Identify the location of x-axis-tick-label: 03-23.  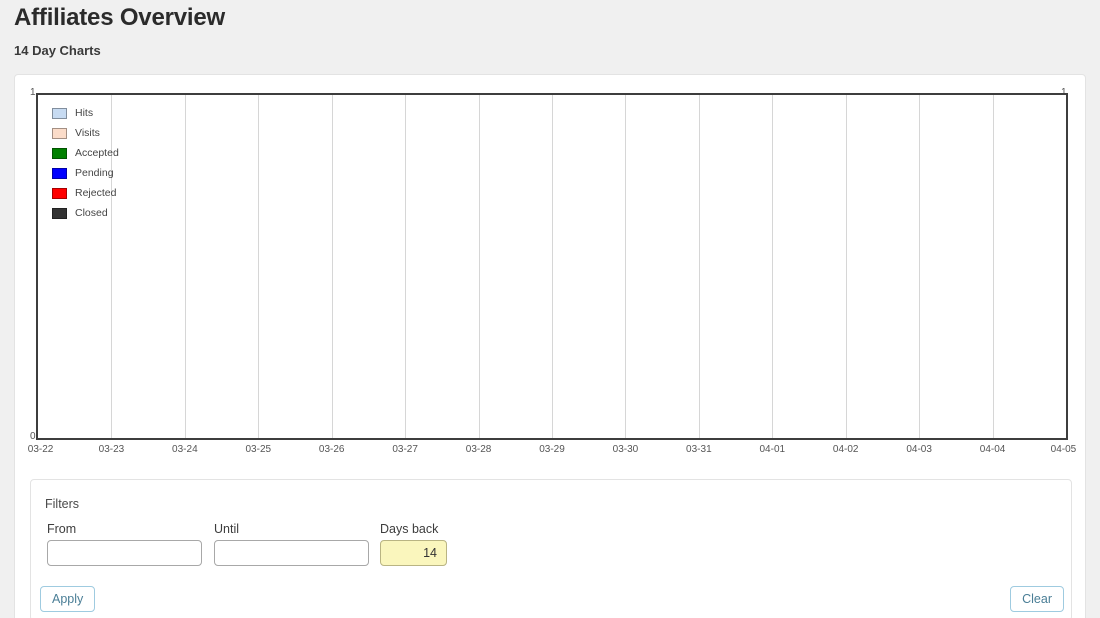
(111, 449).